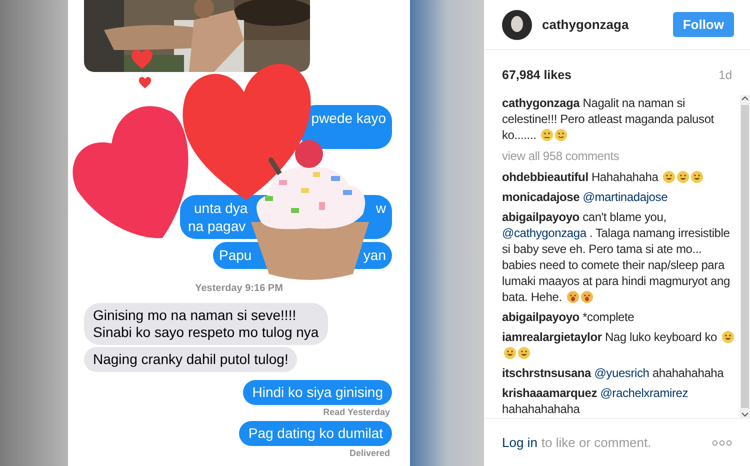  What do you see at coordinates (596, 400) in the screenshot?
I see `comment: krishaaamarquez @rachelxramirez hahahahahaha` at bounding box center [596, 400].